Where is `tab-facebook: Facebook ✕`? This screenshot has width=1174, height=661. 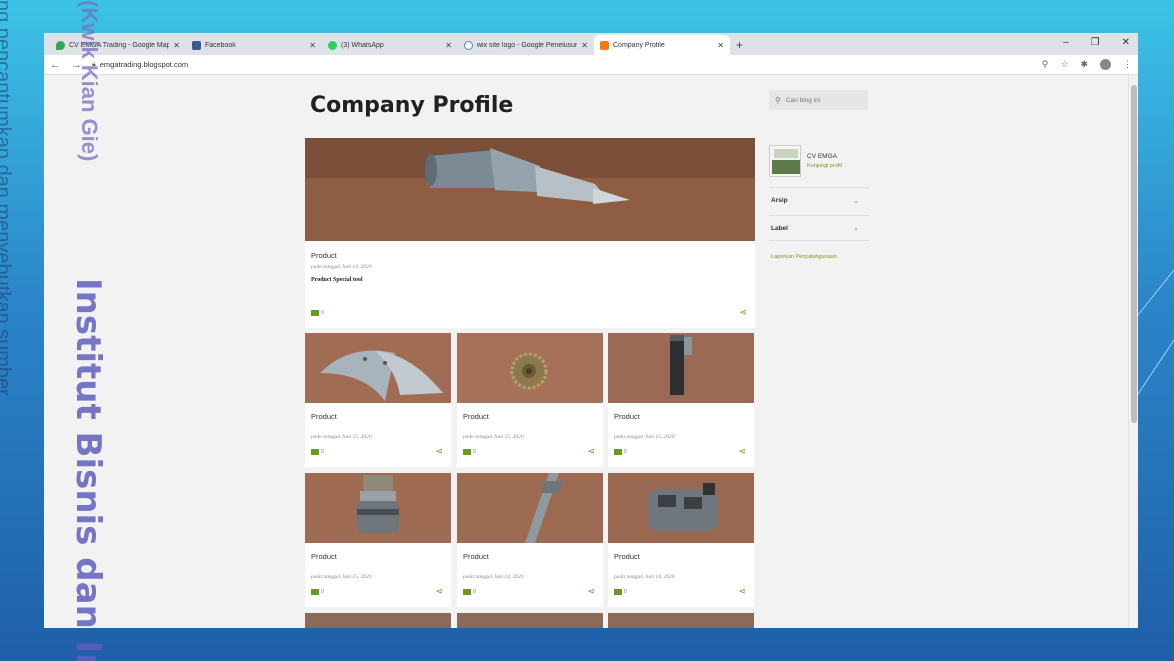
tab-facebook: Facebook ✕ is located at coordinates (254, 45).